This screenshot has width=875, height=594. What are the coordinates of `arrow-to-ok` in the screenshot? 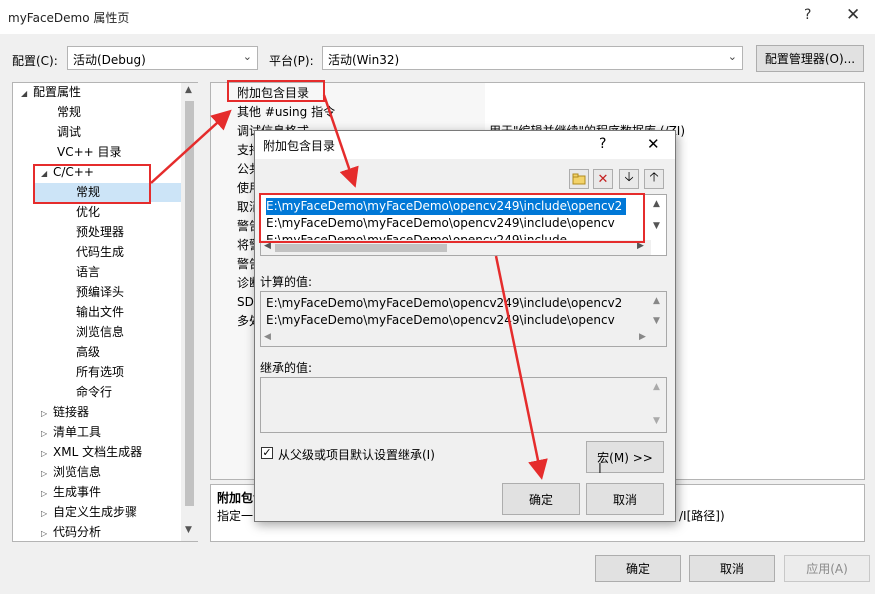 It's located at (521, 367).